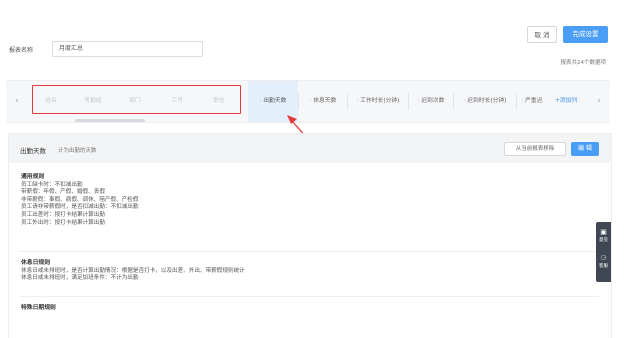  I want to click on rule-line: 员工请非带薪假时，是否扣减出勤：不扣减出勤, so click(80, 207).